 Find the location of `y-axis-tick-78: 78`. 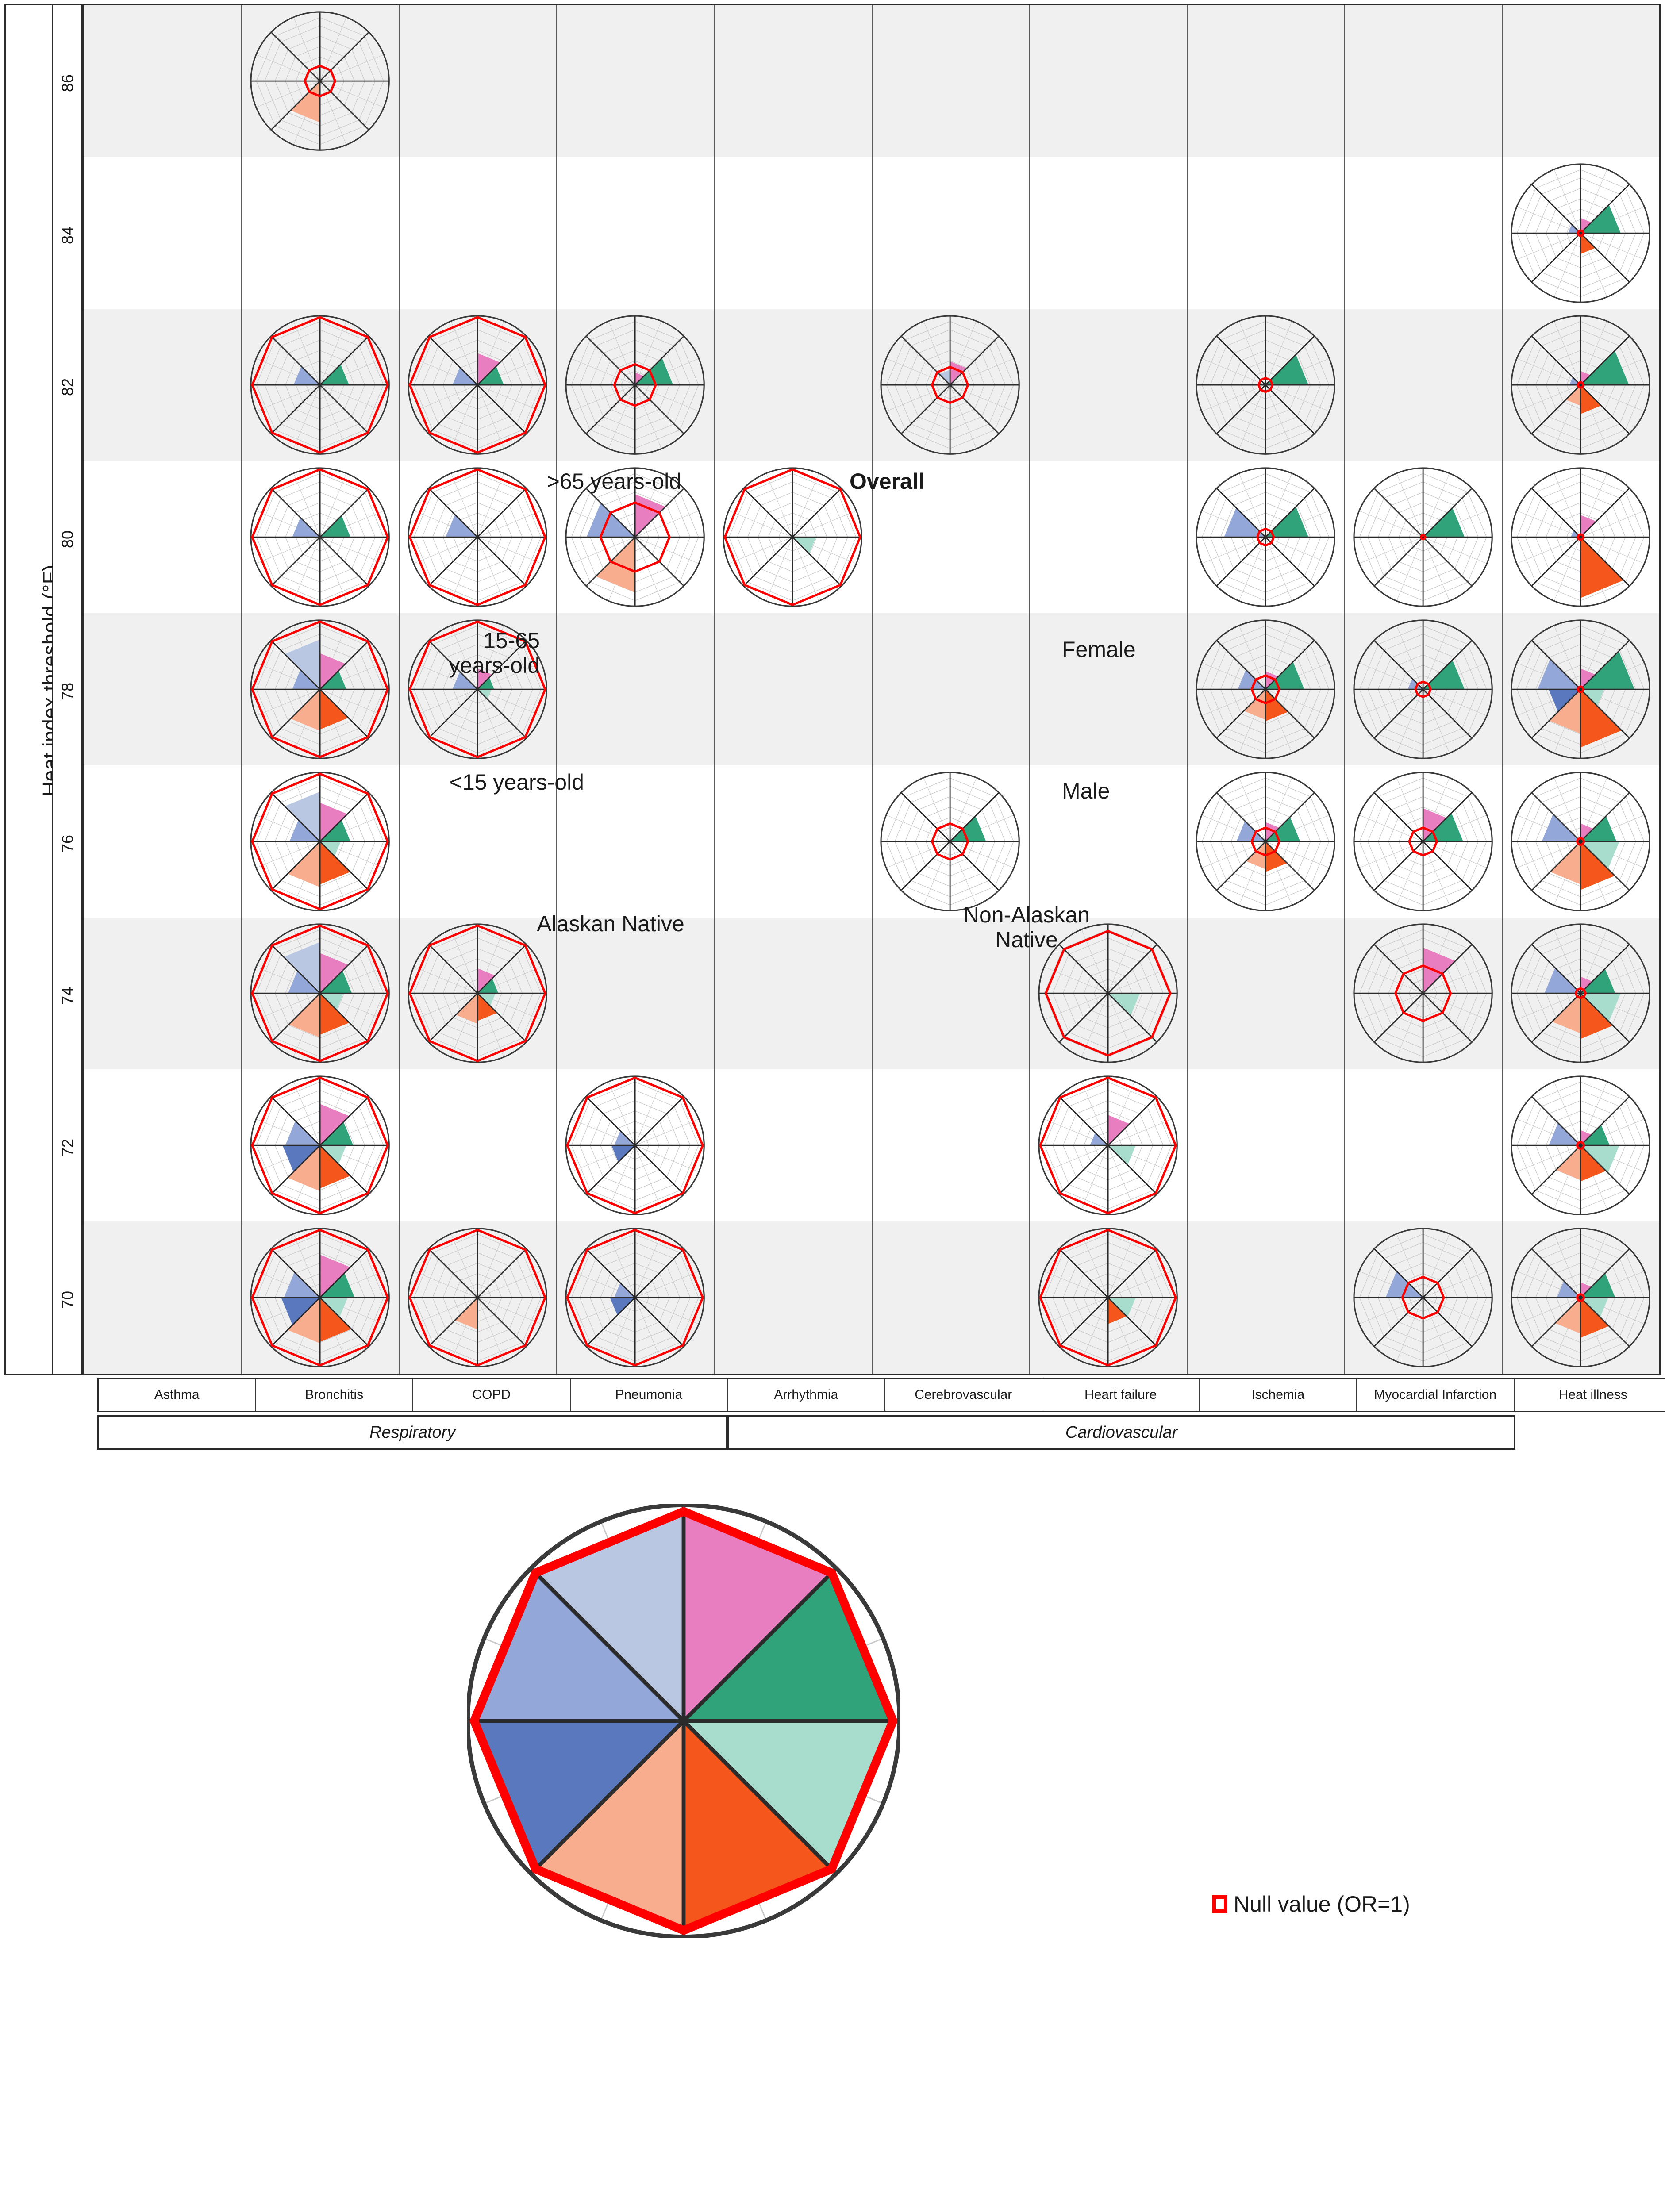

y-axis-tick-78: 78 is located at coordinates (67, 692).